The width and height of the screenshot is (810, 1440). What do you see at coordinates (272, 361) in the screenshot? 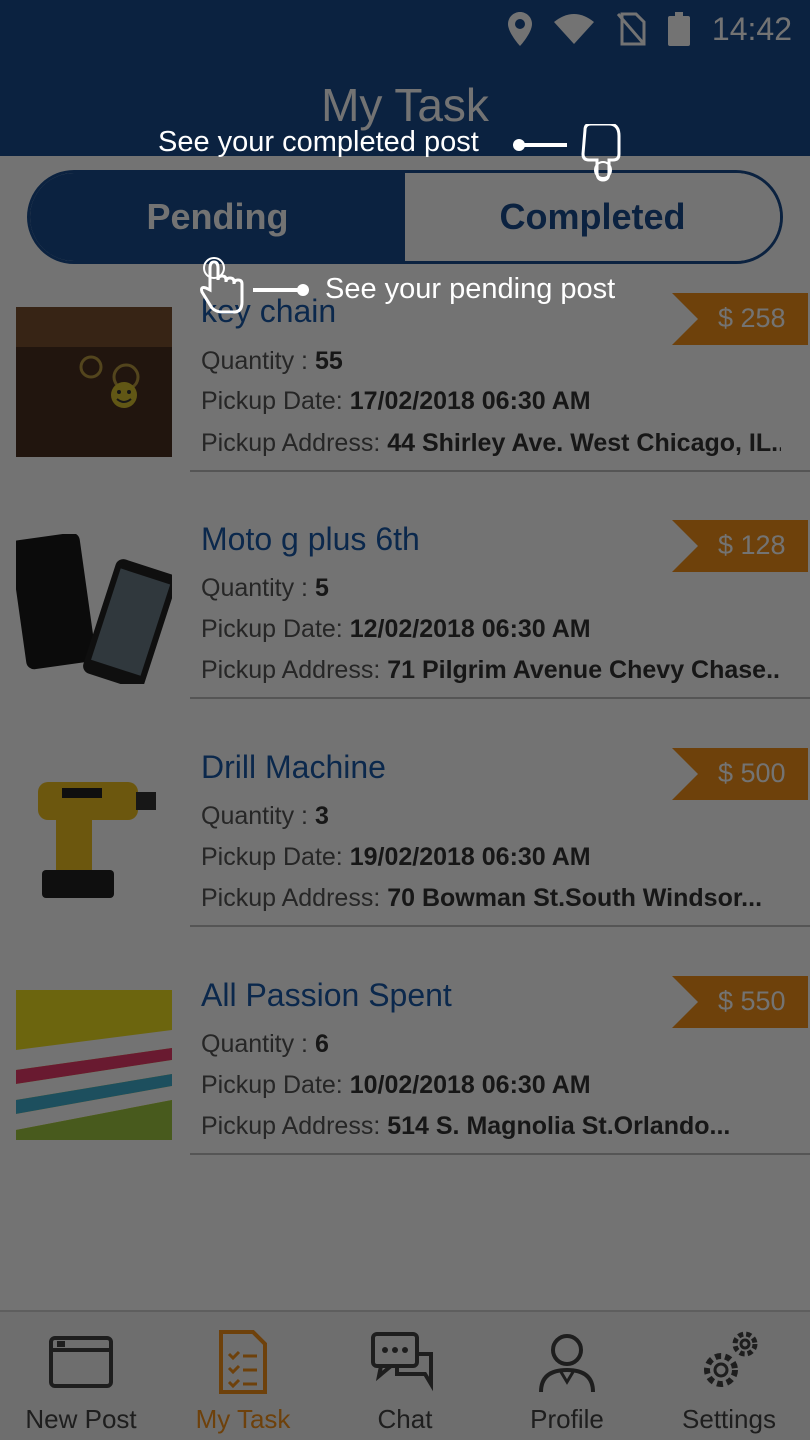
I see `task-quantity: Quantity : 55` at bounding box center [272, 361].